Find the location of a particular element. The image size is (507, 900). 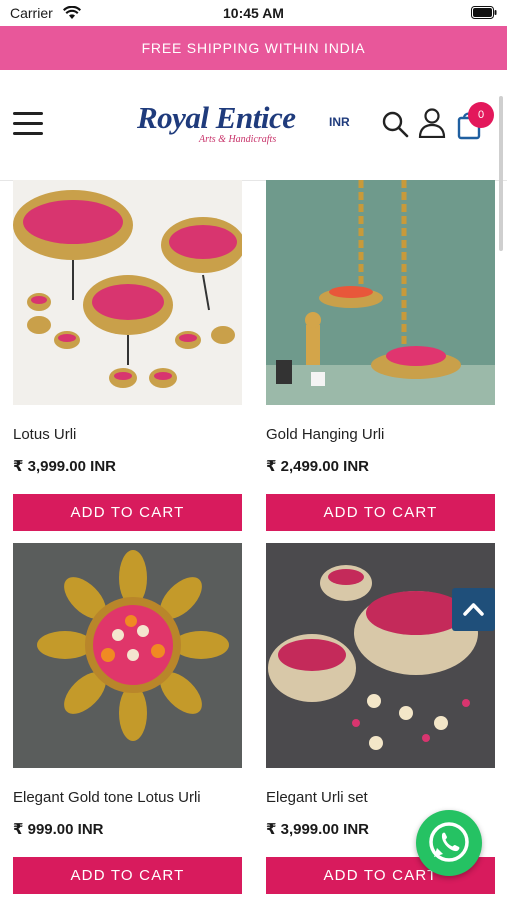

product-price: ₹ 2,499.00 INR is located at coordinates (317, 466).